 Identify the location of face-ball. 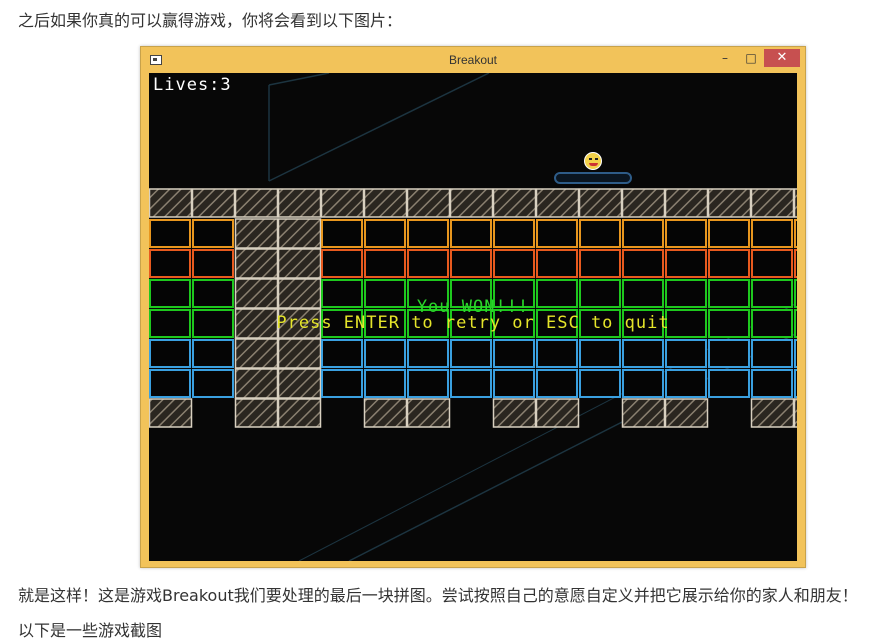
(593, 161).